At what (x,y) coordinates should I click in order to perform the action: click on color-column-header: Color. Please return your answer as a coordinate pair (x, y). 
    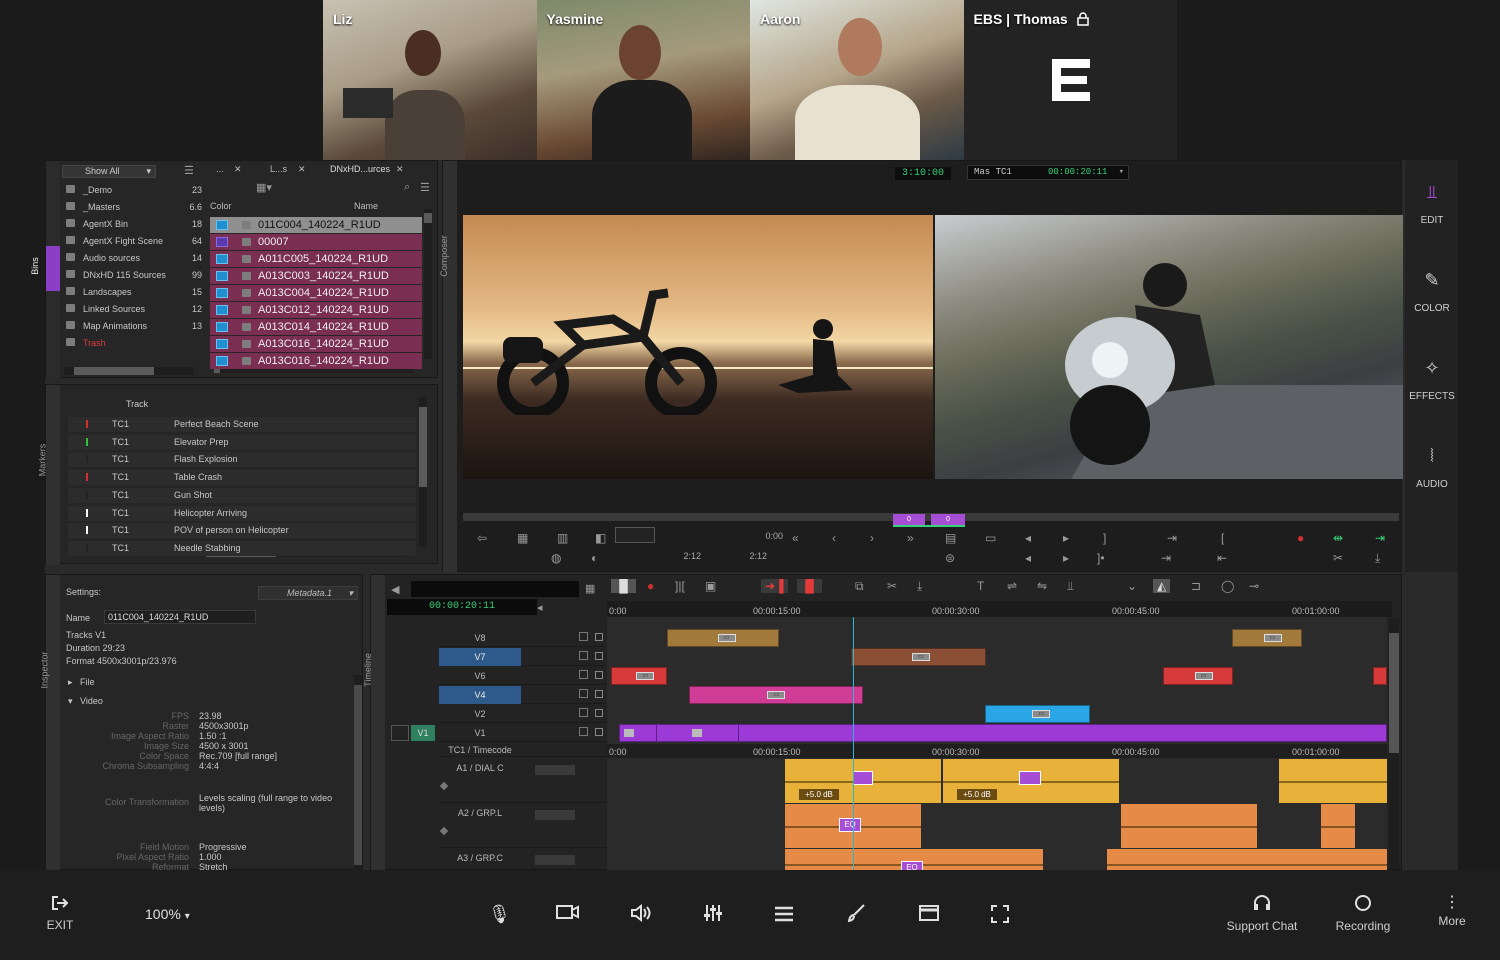
    Looking at the image, I should click on (221, 206).